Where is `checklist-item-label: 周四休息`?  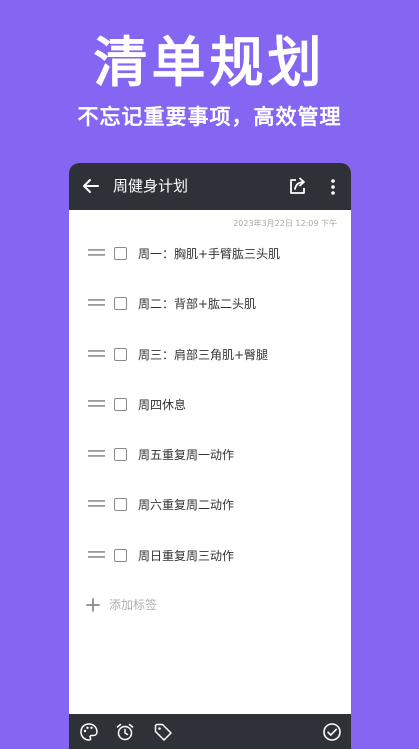
checklist-item-label: 周四休息 is located at coordinates (162, 405).